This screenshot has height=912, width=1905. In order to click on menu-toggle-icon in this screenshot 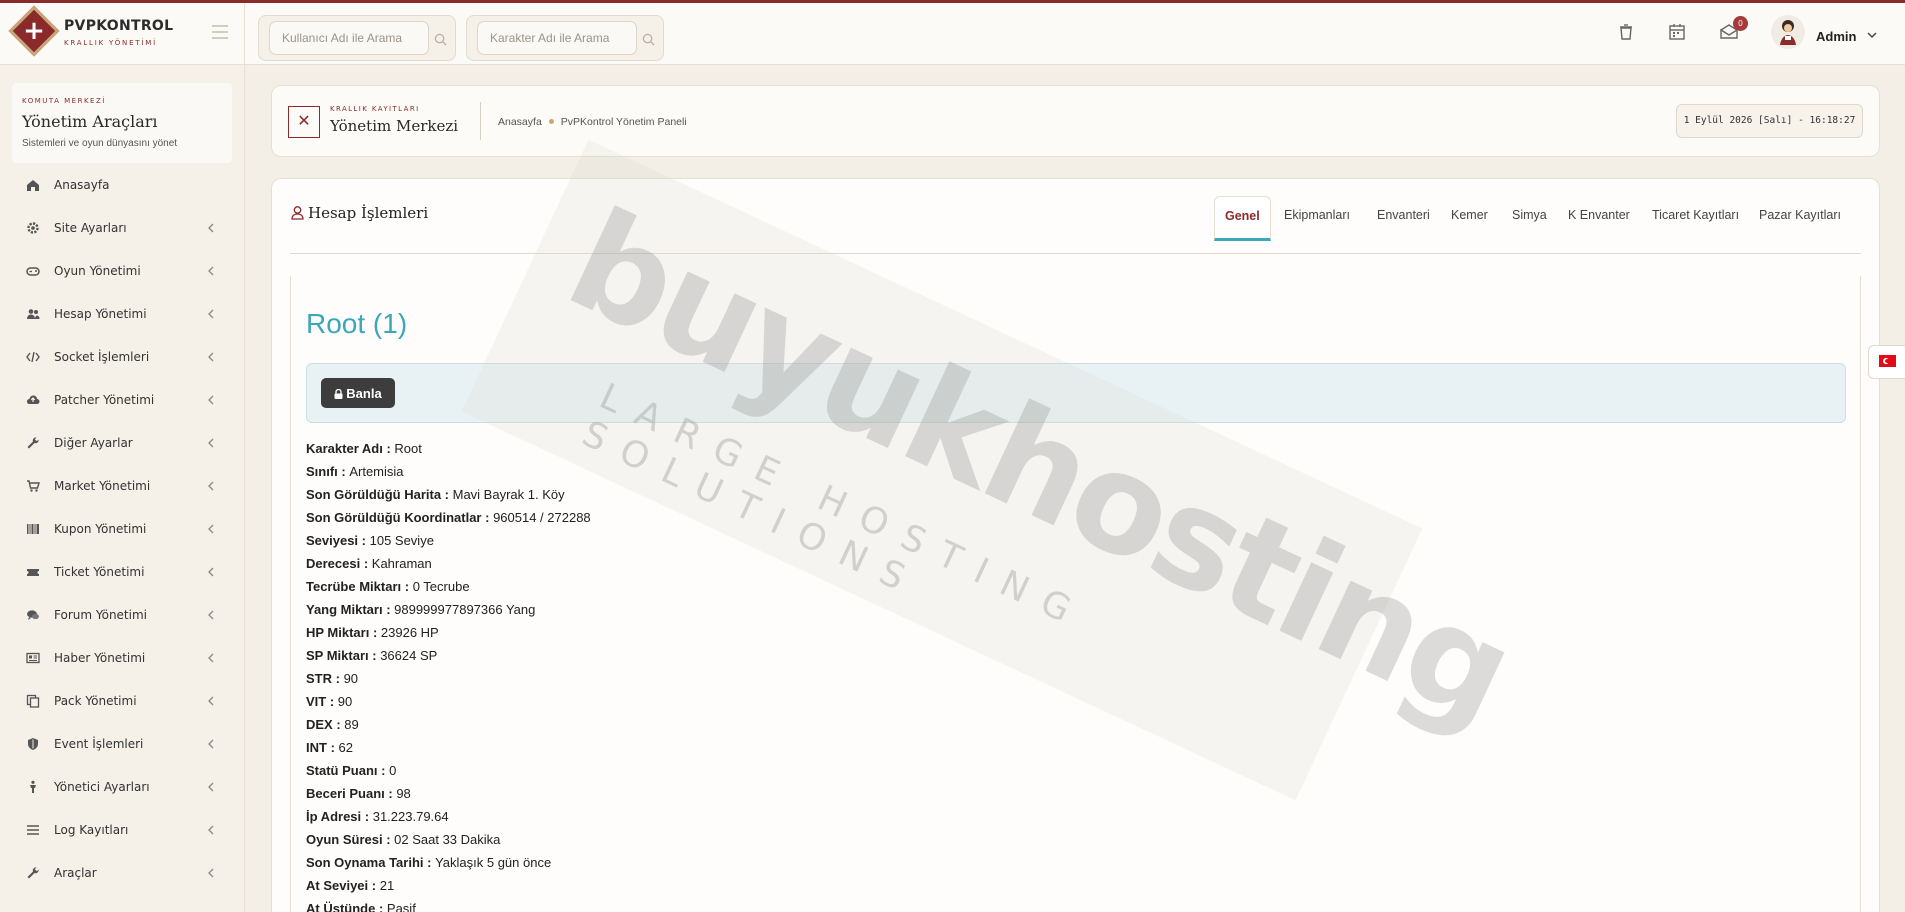, I will do `click(220, 32)`.